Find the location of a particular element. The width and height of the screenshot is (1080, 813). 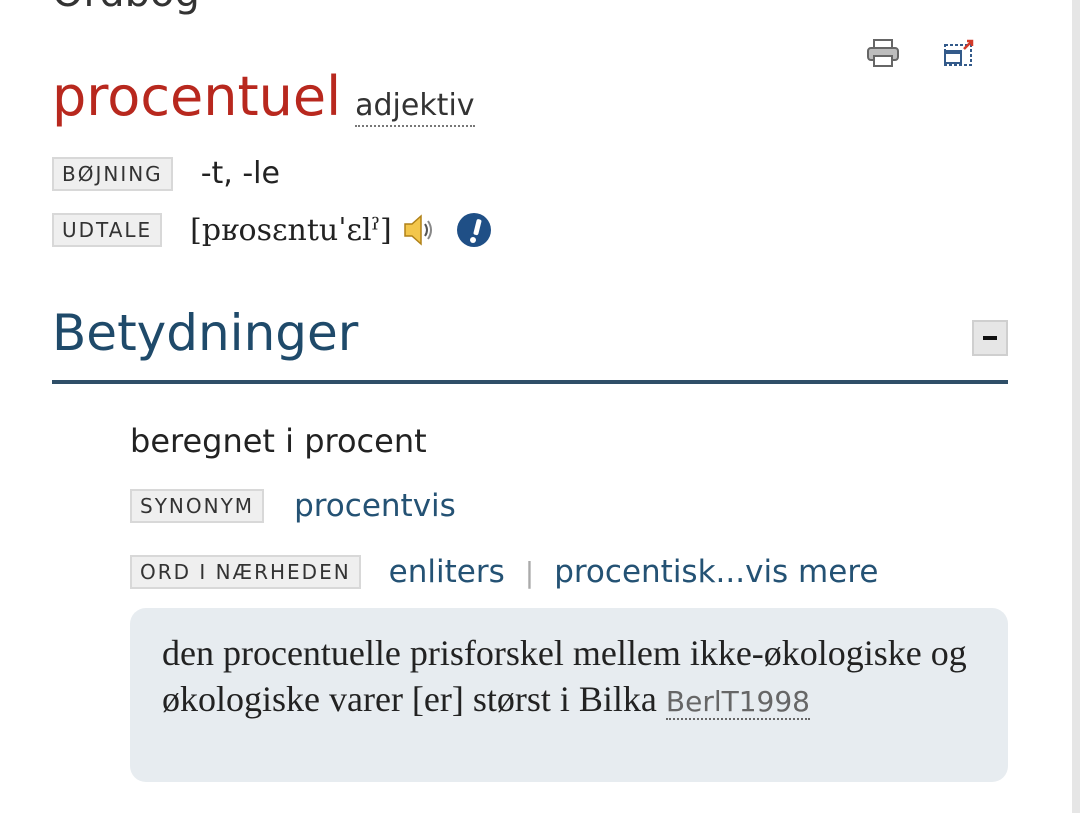

headword: procentuel is located at coordinates (197, 96).